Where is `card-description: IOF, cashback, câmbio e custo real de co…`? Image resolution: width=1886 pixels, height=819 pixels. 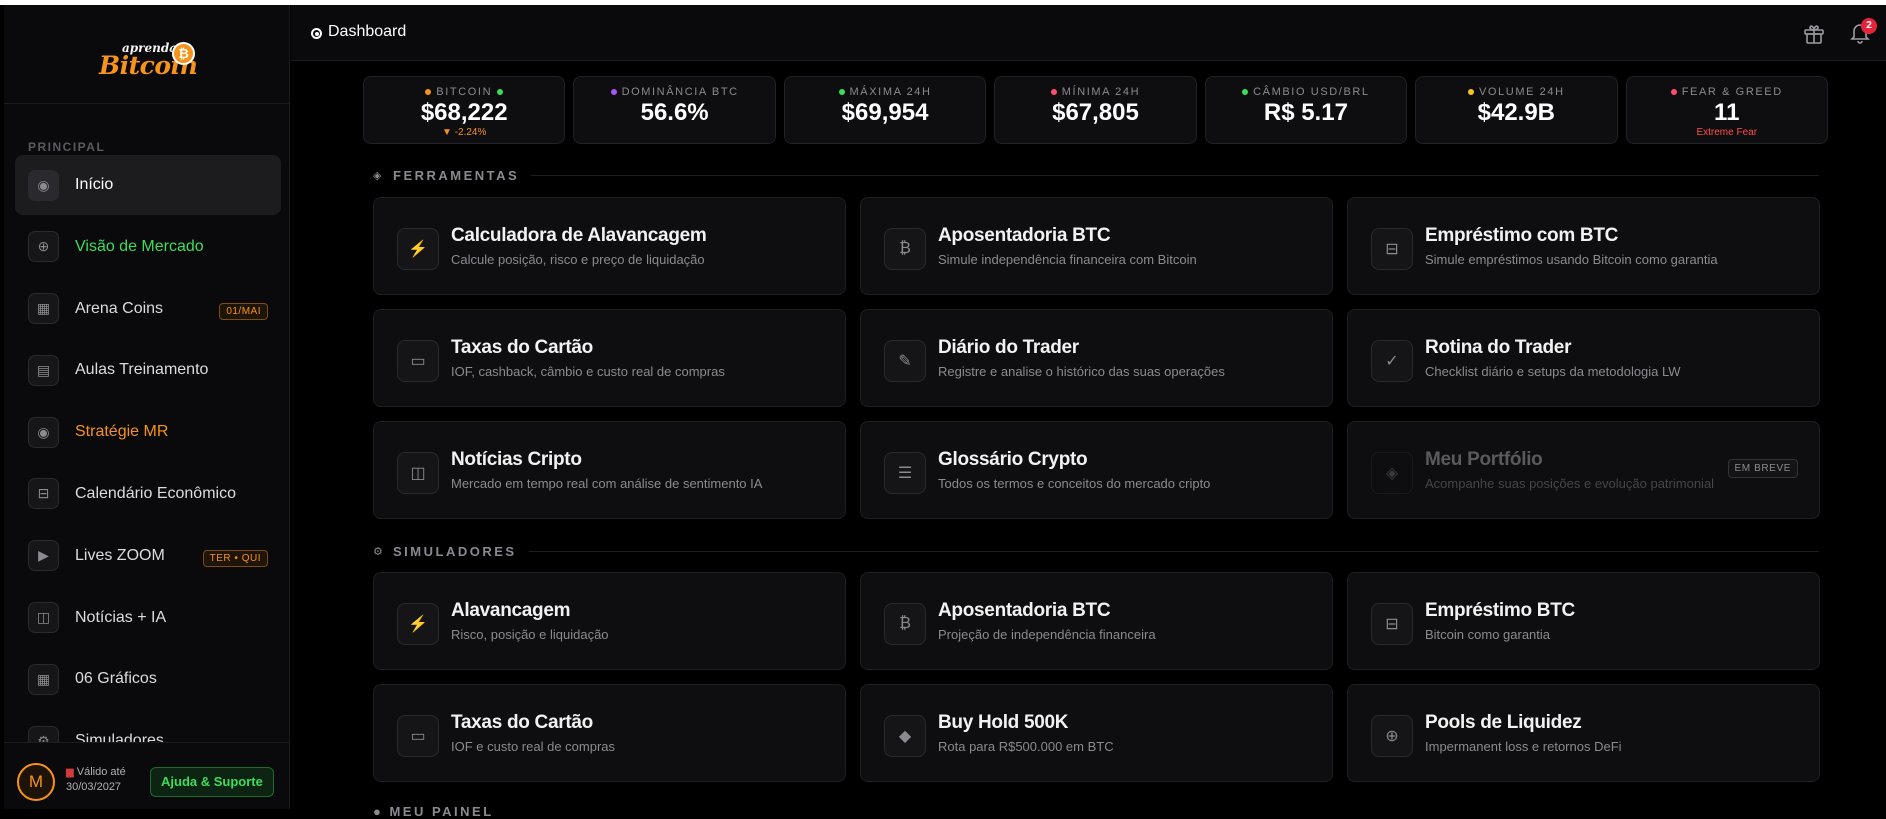
card-description: IOF, cashback, câmbio e custo real de co… is located at coordinates (588, 371).